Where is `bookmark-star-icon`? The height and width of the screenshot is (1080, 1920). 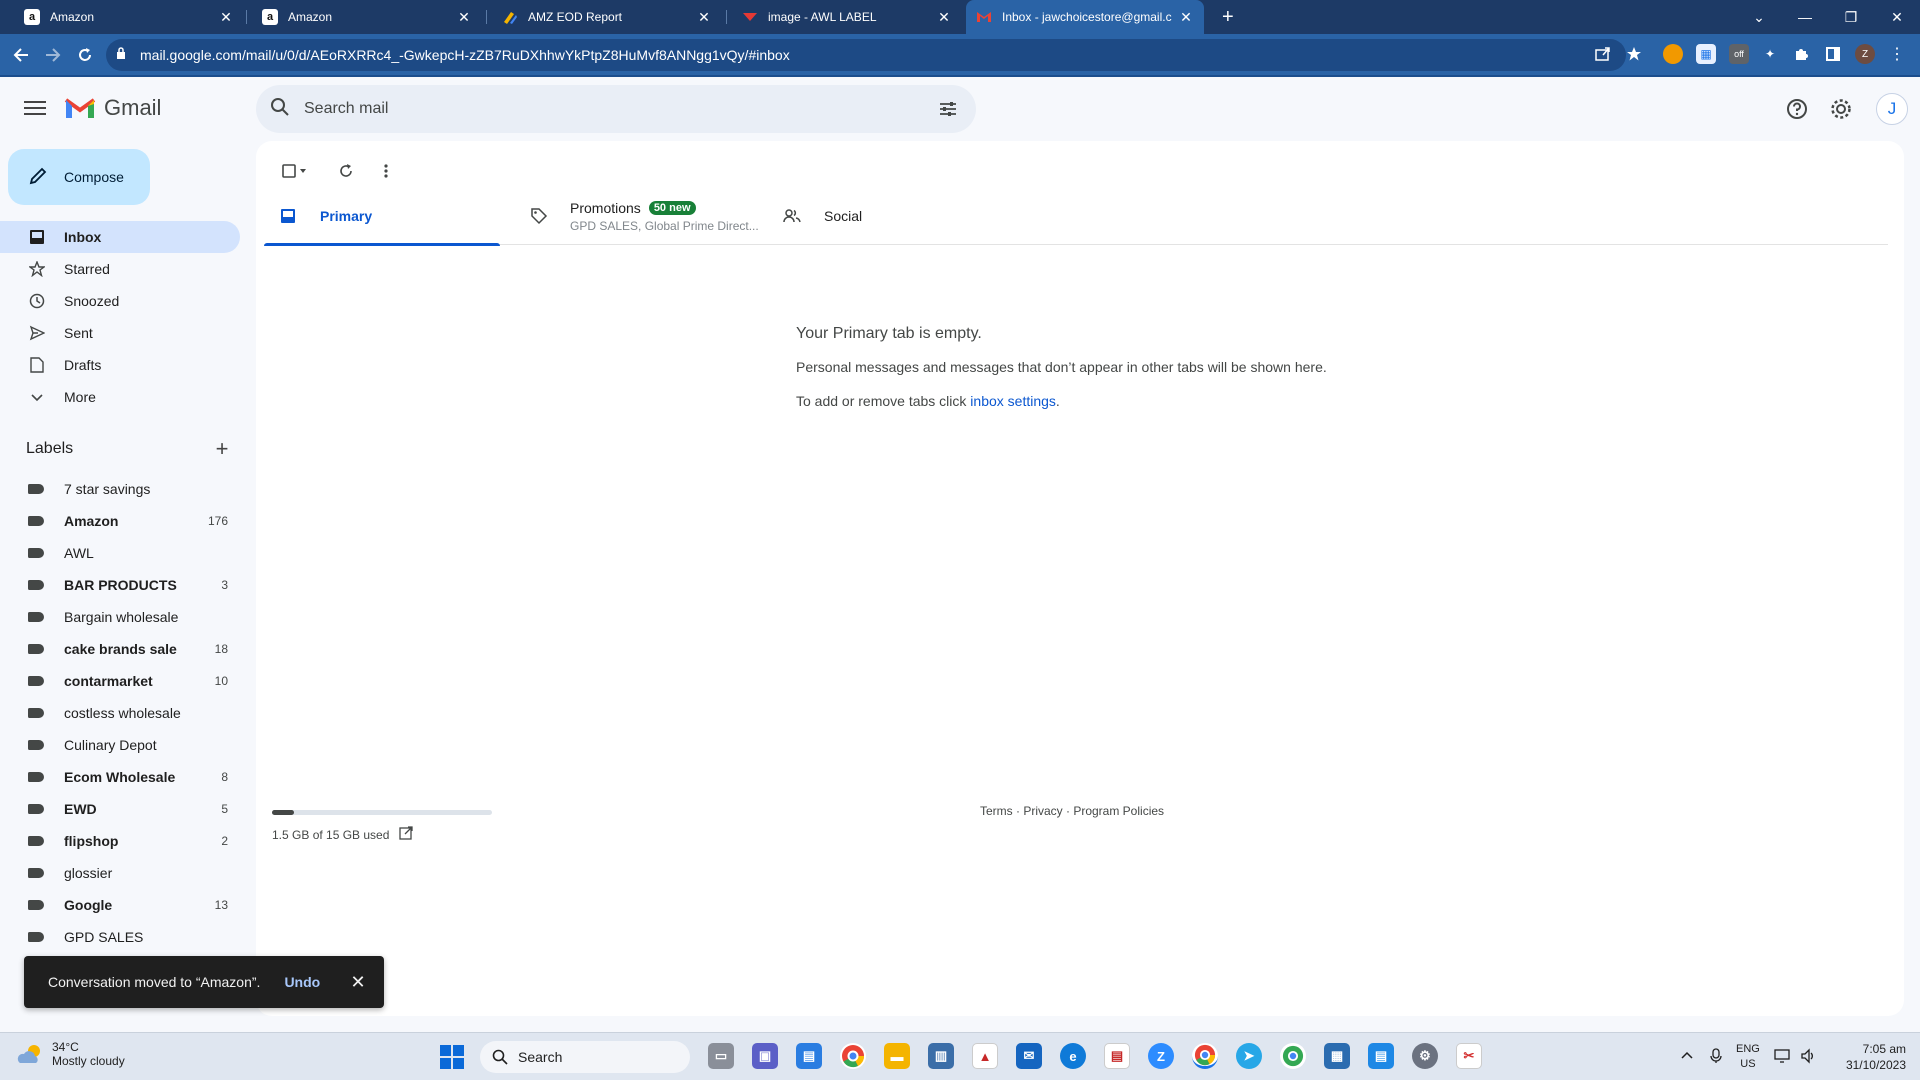
bookmark-star-icon is located at coordinates (1634, 54).